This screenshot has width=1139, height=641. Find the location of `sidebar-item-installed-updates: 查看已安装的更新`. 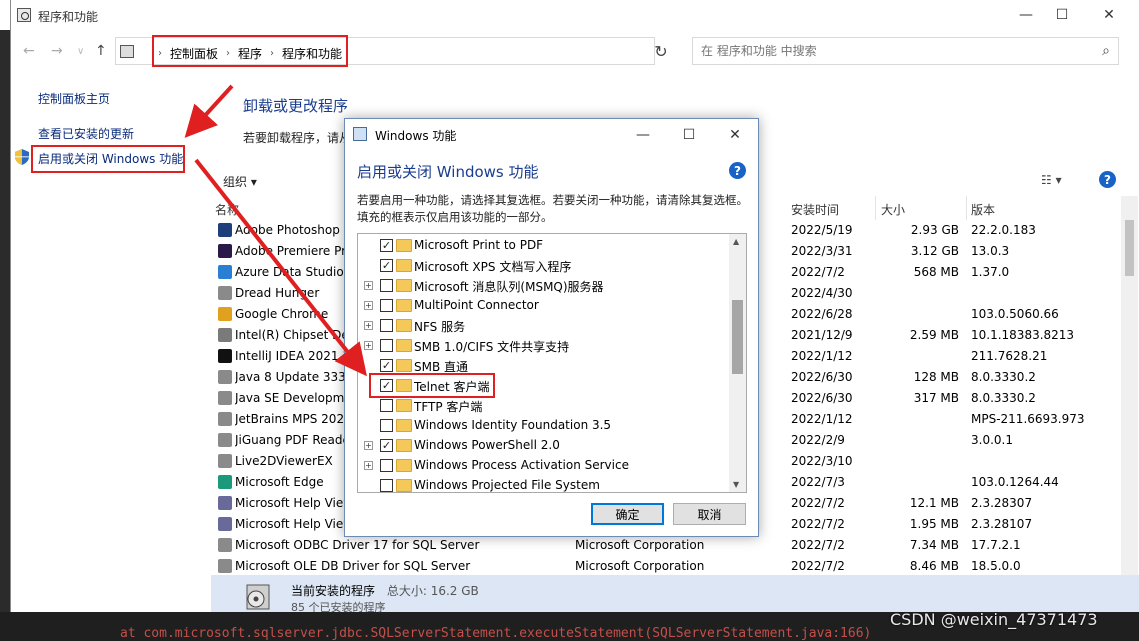

sidebar-item-installed-updates: 查看已安装的更新 is located at coordinates (86, 133).